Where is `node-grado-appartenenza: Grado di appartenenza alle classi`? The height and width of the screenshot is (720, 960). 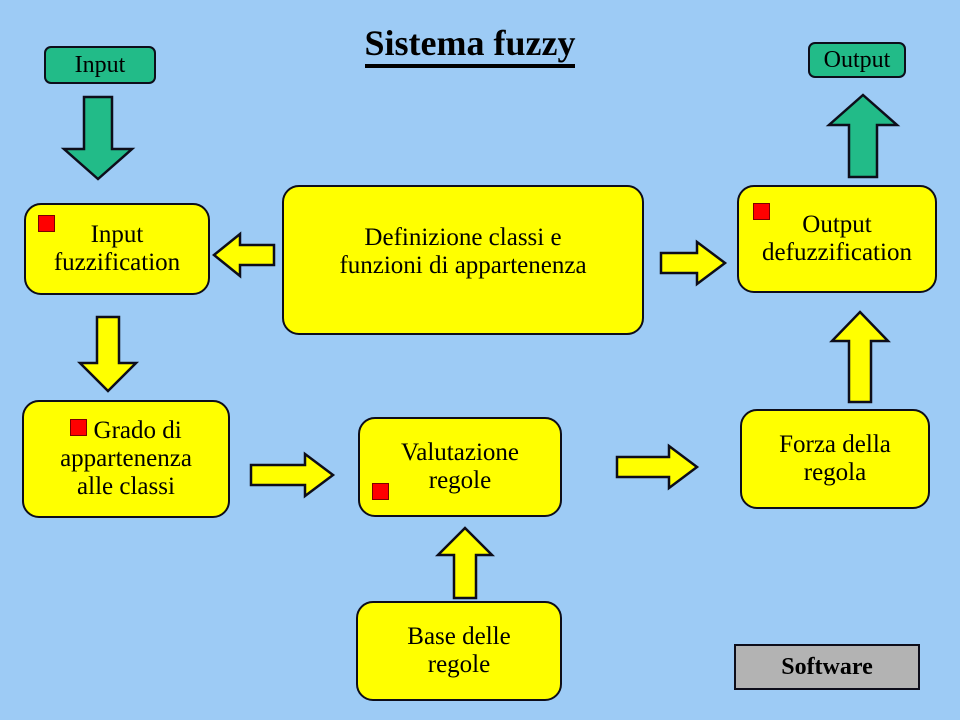 node-grado-appartenenza: Grado di appartenenza alle classi is located at coordinates (126, 459).